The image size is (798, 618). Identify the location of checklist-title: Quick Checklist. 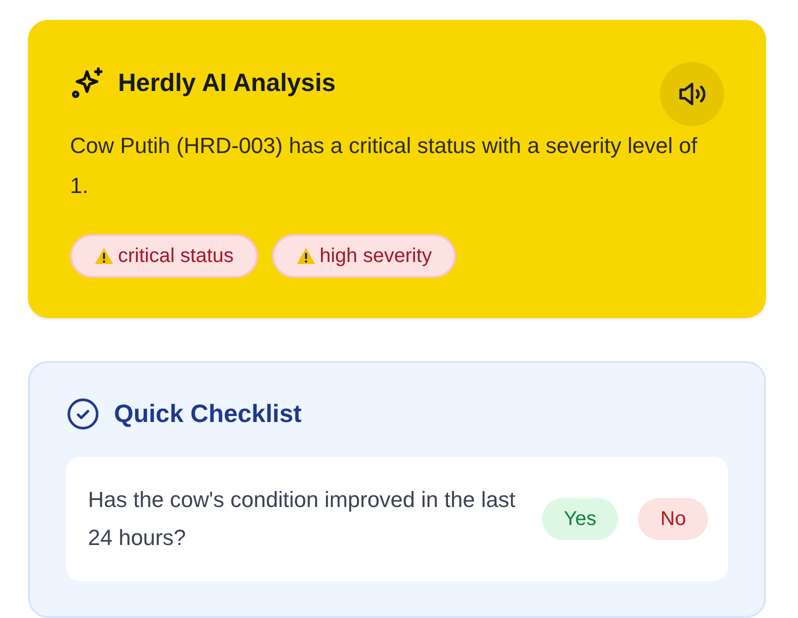
(208, 414).